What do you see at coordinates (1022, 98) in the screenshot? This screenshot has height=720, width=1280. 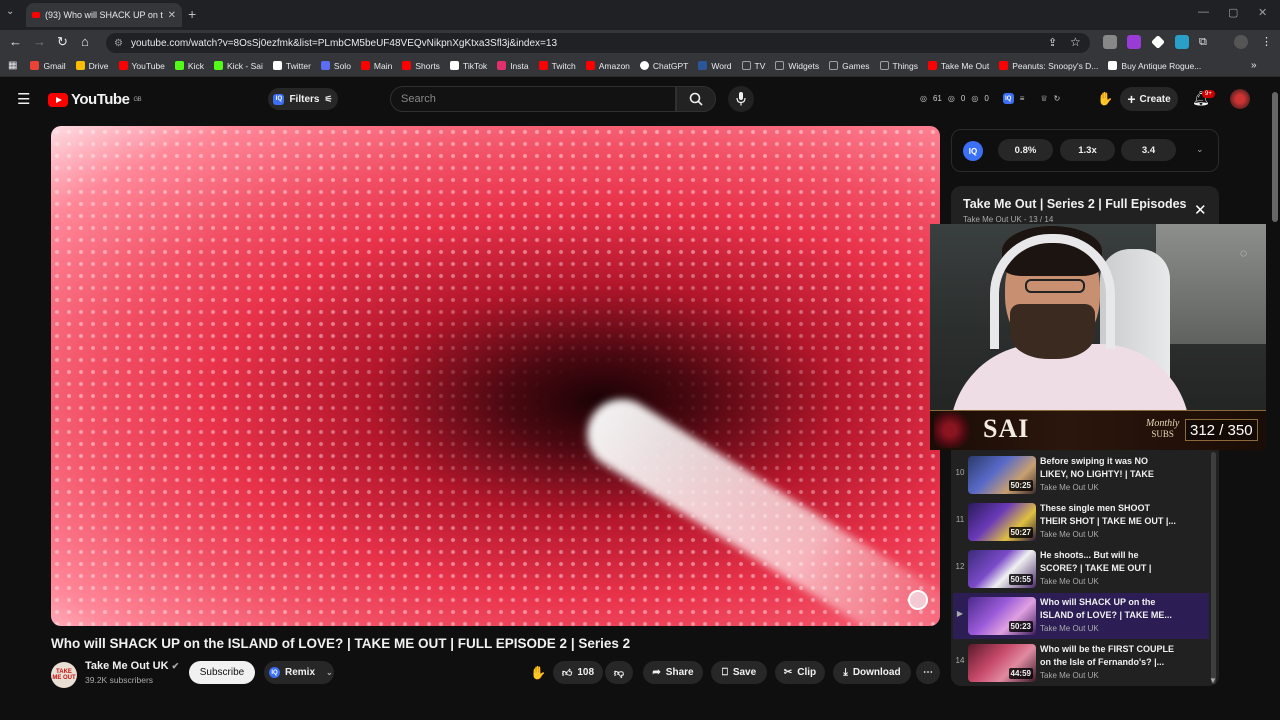 I see `list-icon: ≡` at bounding box center [1022, 98].